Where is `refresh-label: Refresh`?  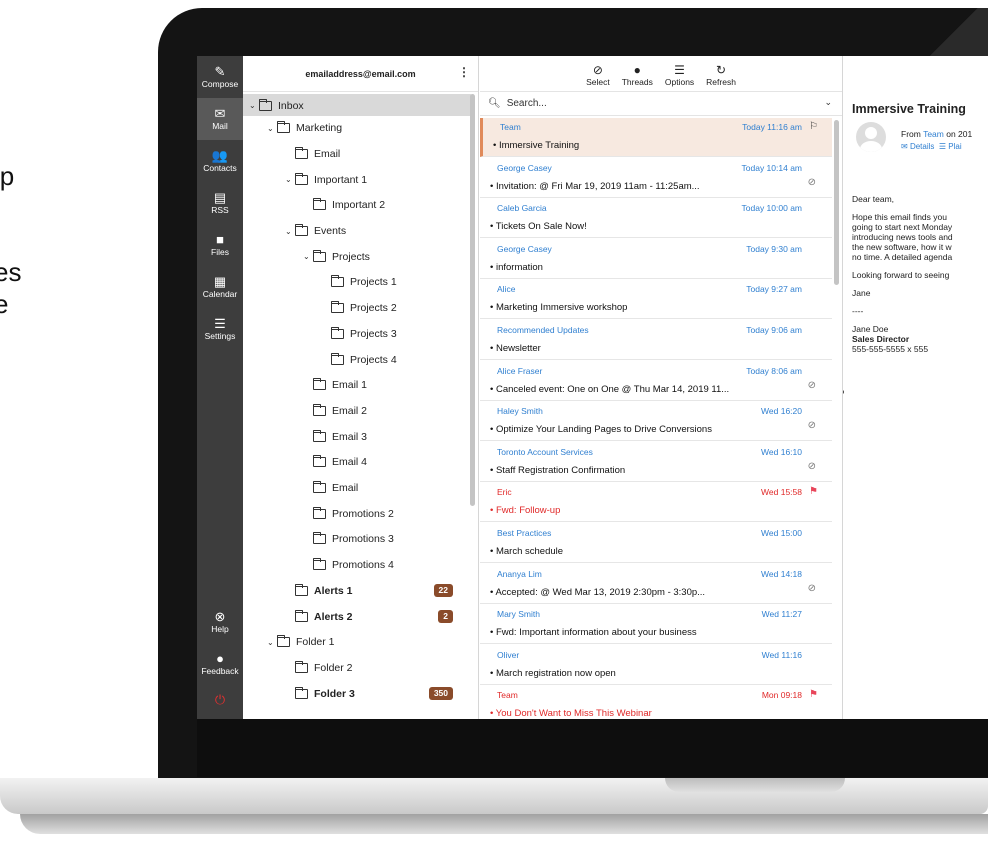 refresh-label: Refresh is located at coordinates (721, 82).